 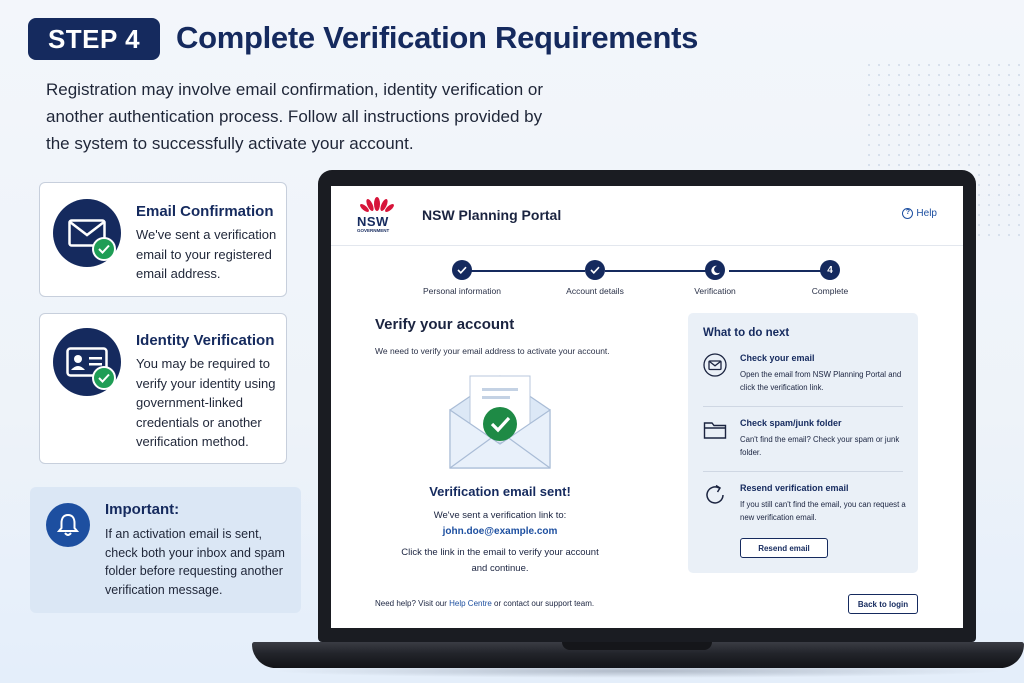 What do you see at coordinates (500, 491) in the screenshot?
I see `sent-title: Verification email sent!` at bounding box center [500, 491].